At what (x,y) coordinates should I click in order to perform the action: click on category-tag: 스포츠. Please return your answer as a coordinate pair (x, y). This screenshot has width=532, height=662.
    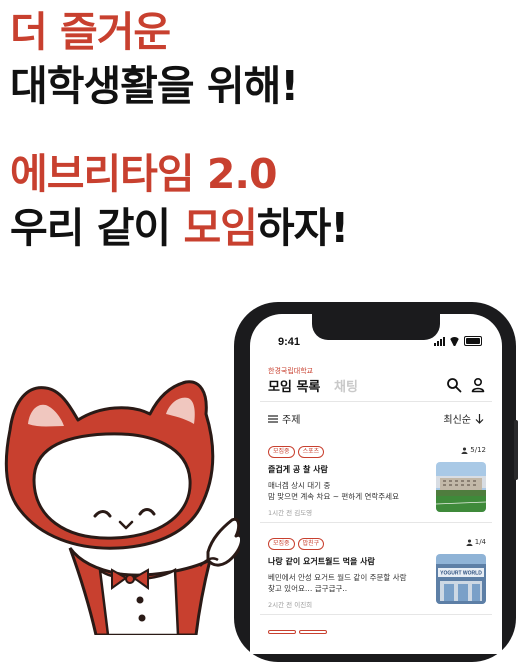
    Looking at the image, I should click on (311, 452).